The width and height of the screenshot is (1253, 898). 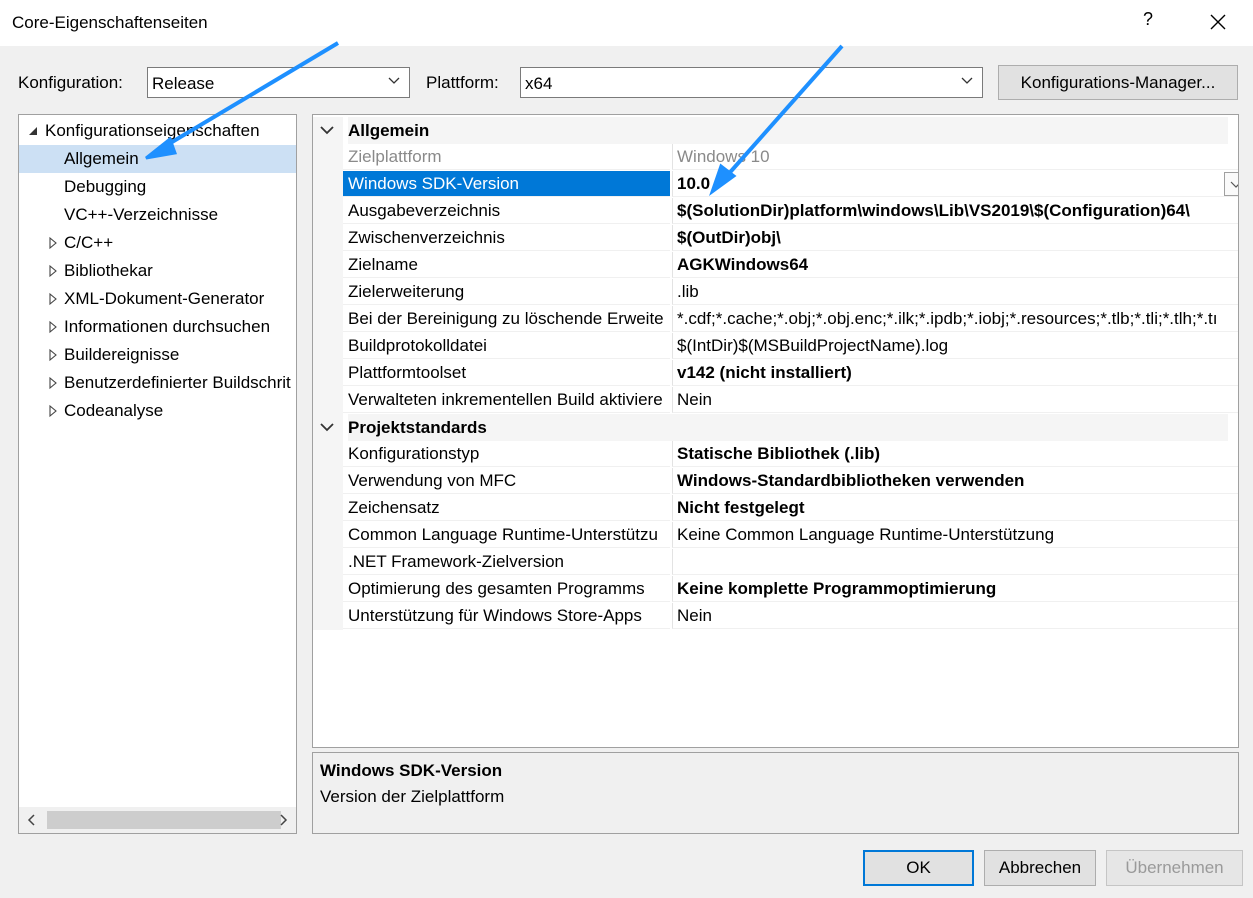 I want to click on tree-item-label: Buildereignisse, so click(x=122, y=354).